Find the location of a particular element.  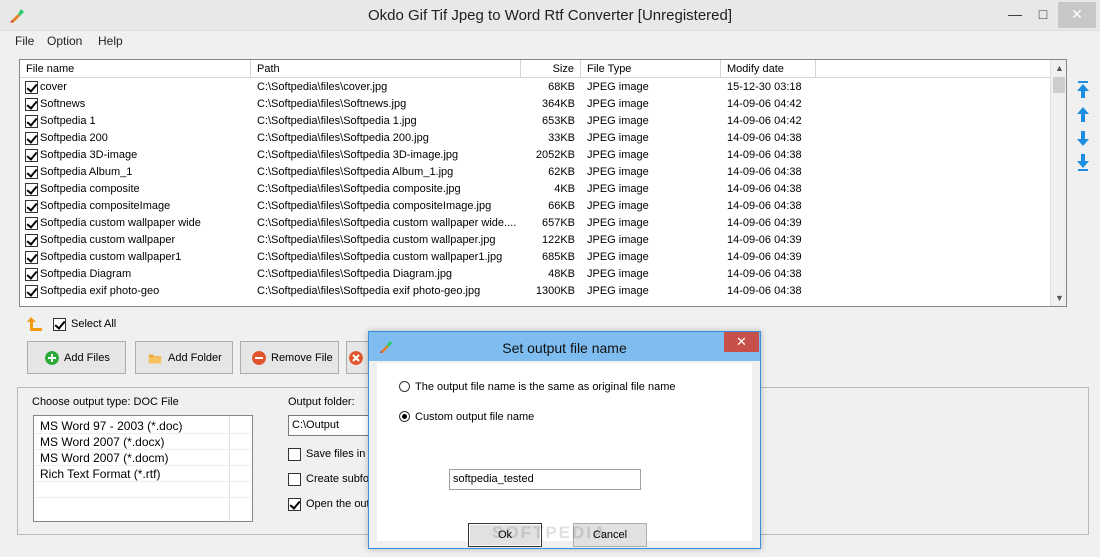

add-folder-button: Add Folder is located at coordinates (184, 357).